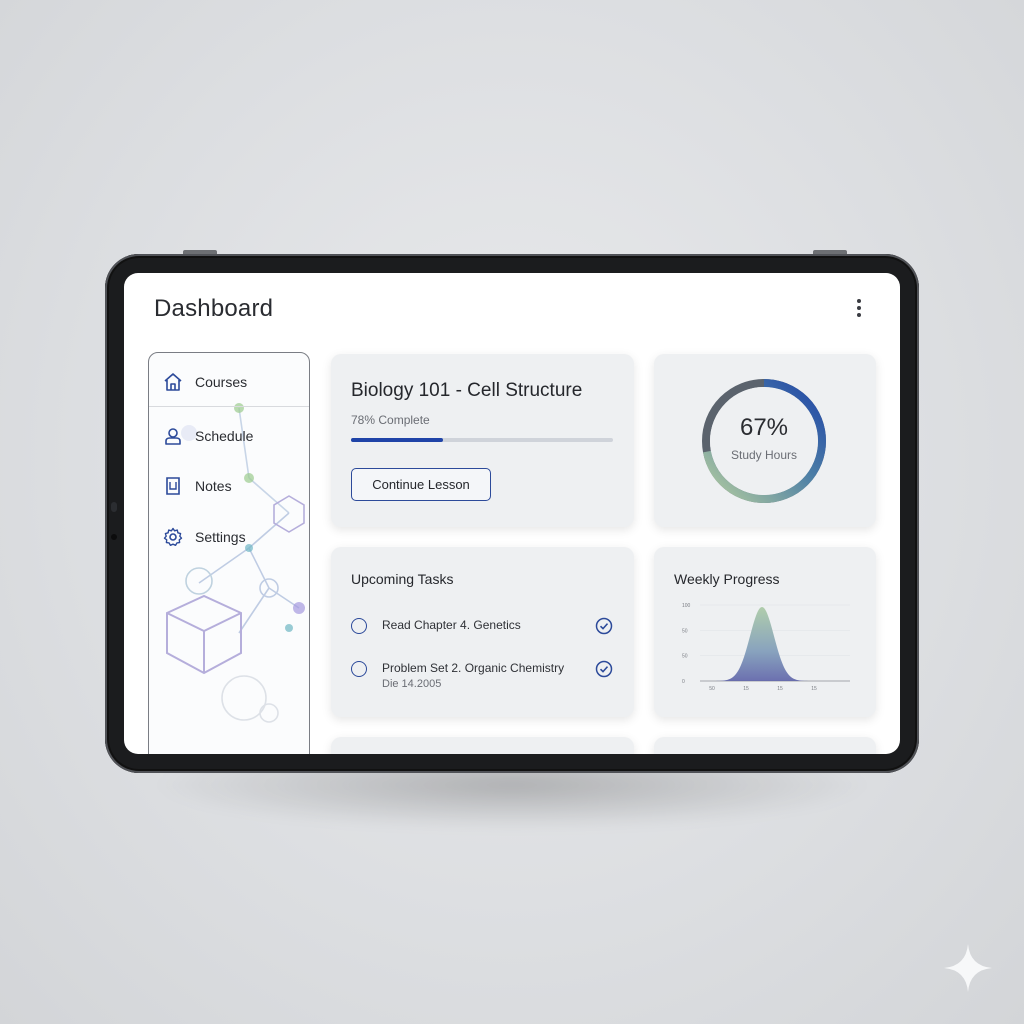 The height and width of the screenshot is (1024, 1024). Describe the element at coordinates (765, 745) in the screenshot. I see `bottom-card-right` at that location.